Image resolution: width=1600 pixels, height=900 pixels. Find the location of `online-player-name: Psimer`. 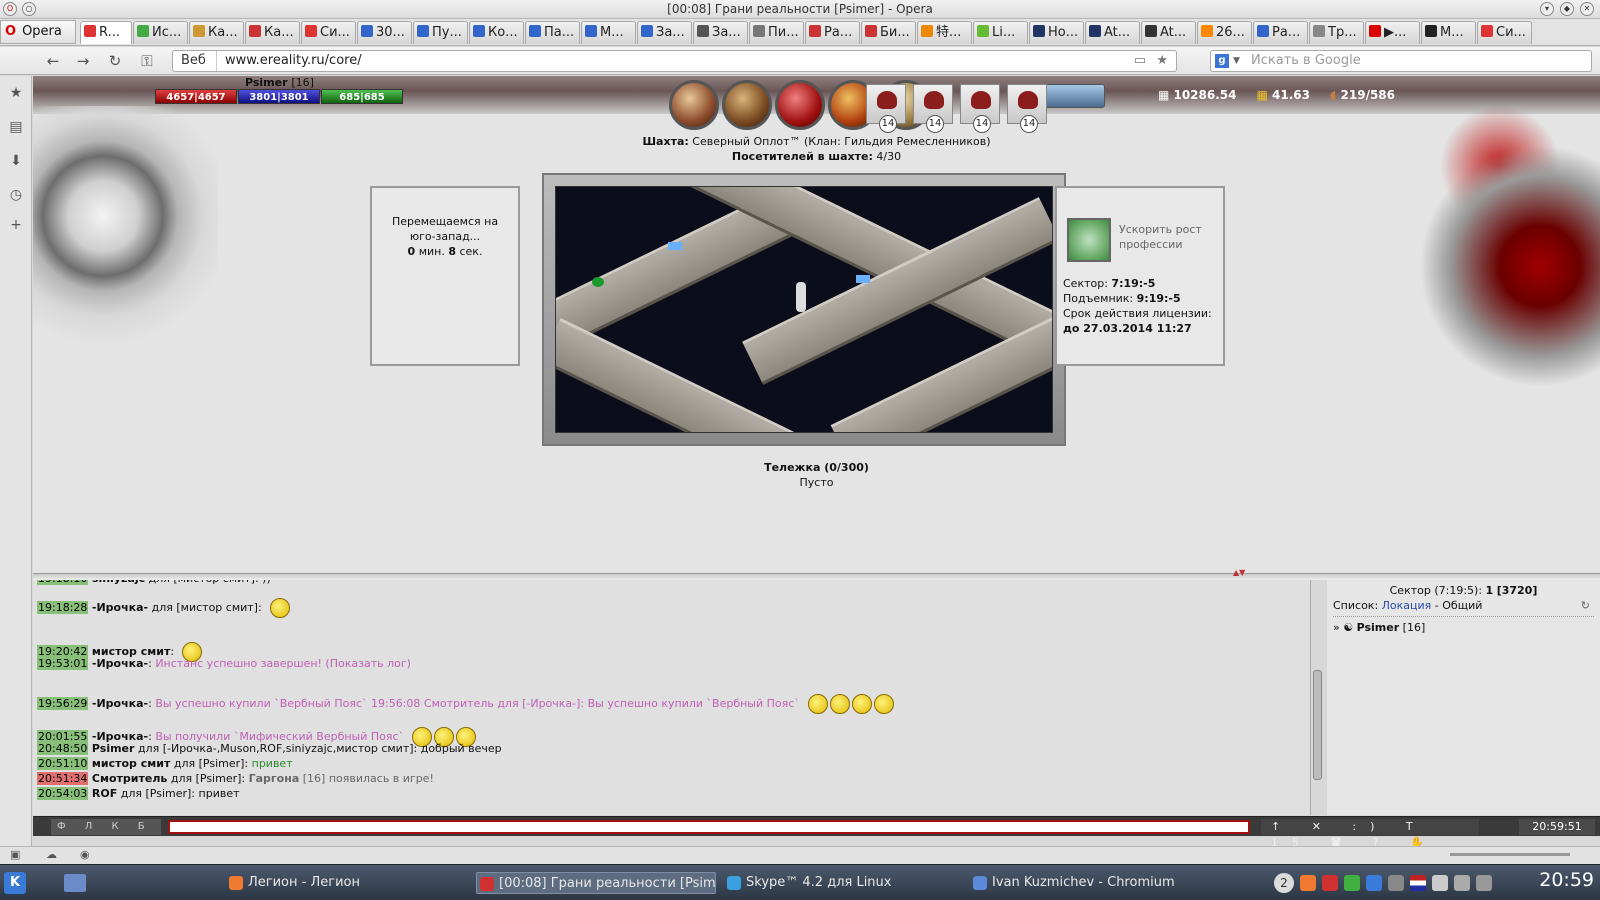

online-player-name: Psimer is located at coordinates (1378, 627).